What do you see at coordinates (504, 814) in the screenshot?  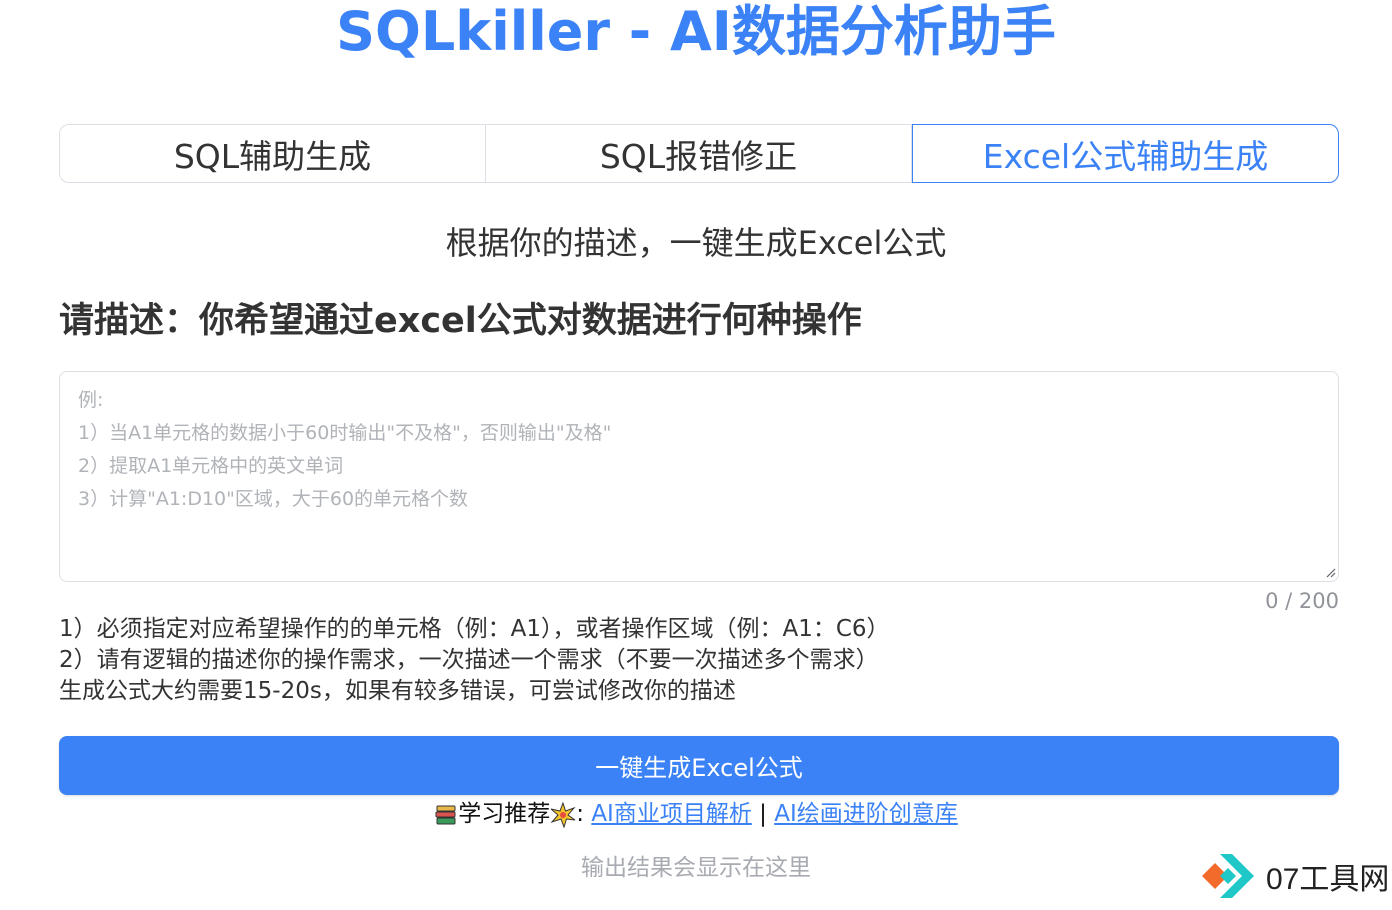 I see `recommend-label: 学习推荐` at bounding box center [504, 814].